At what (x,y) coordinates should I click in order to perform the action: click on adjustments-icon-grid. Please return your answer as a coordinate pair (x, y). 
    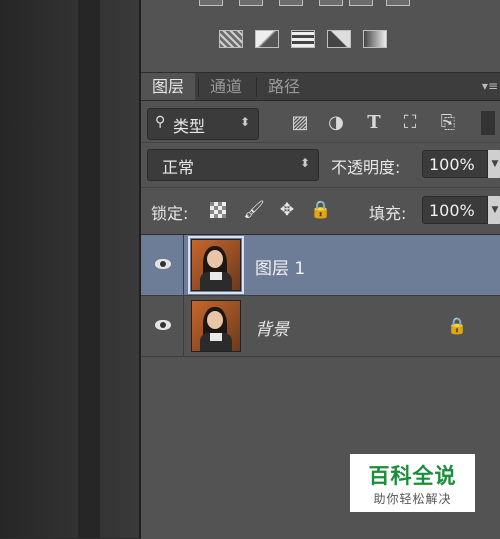
    Looking at the image, I should click on (320, 36).